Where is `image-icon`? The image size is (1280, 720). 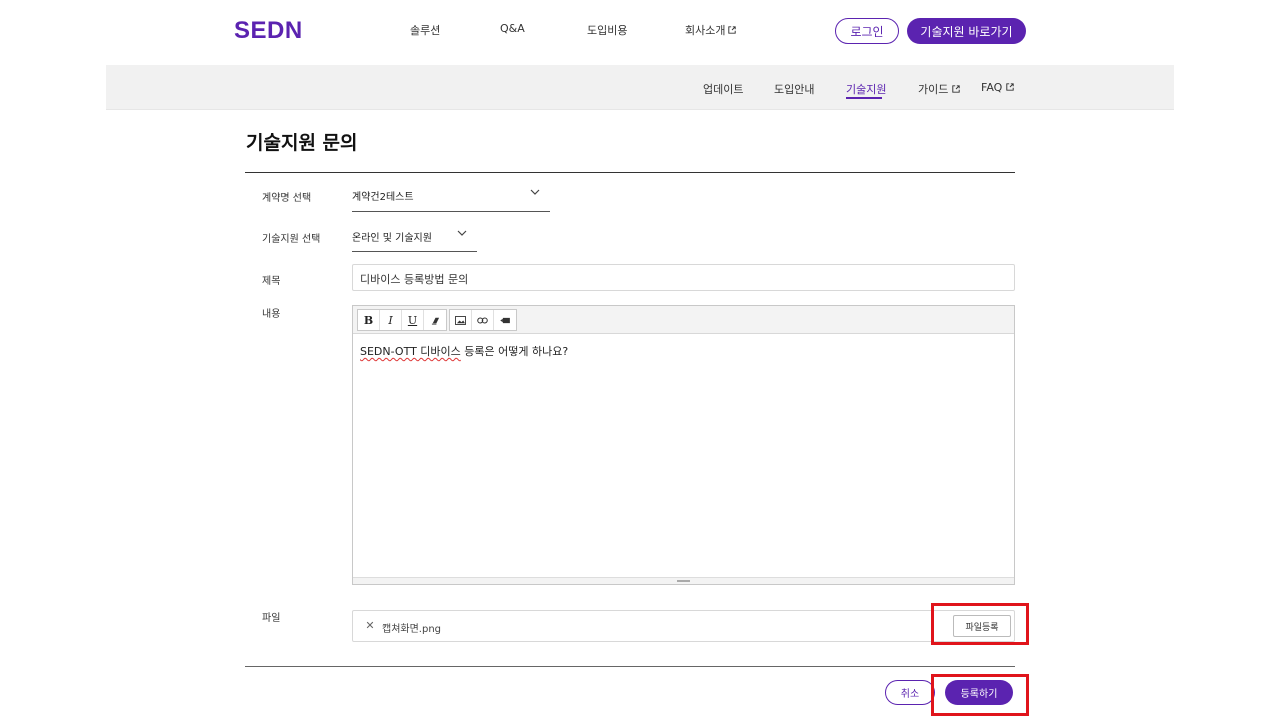
image-icon is located at coordinates (461, 320).